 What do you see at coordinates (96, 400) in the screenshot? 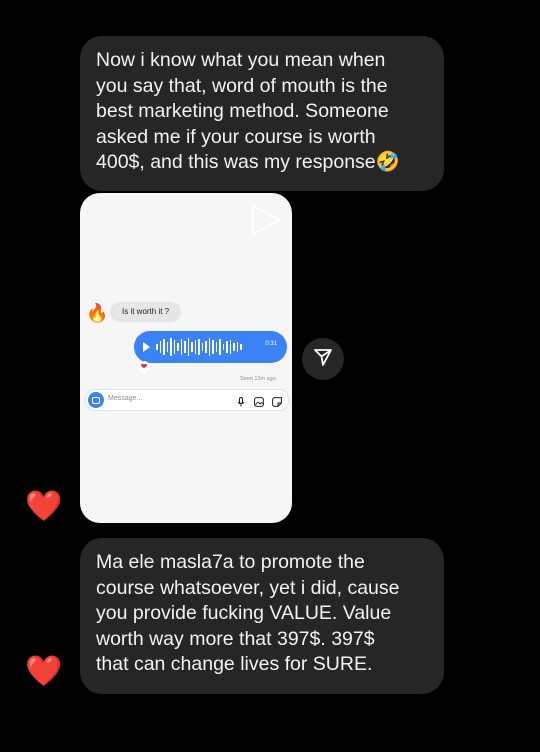
I see `camera-icon` at bounding box center [96, 400].